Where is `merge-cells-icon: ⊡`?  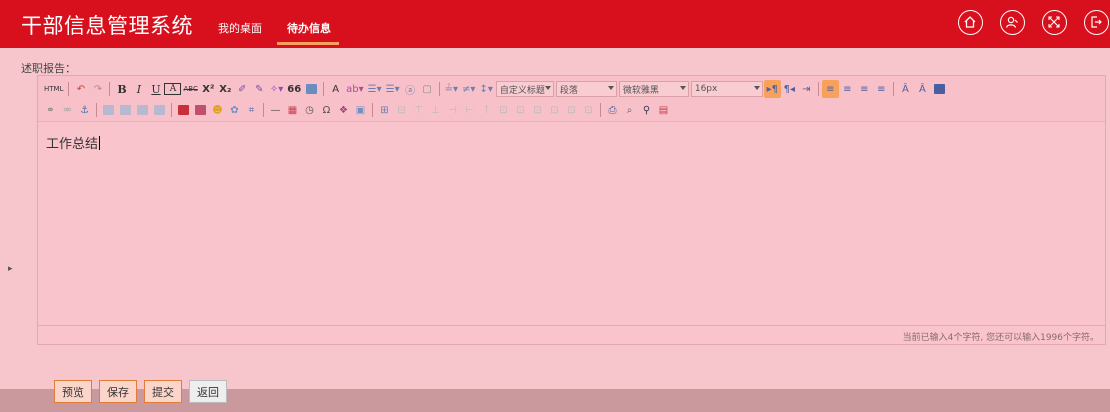 merge-cells-icon: ⊡ is located at coordinates (503, 110).